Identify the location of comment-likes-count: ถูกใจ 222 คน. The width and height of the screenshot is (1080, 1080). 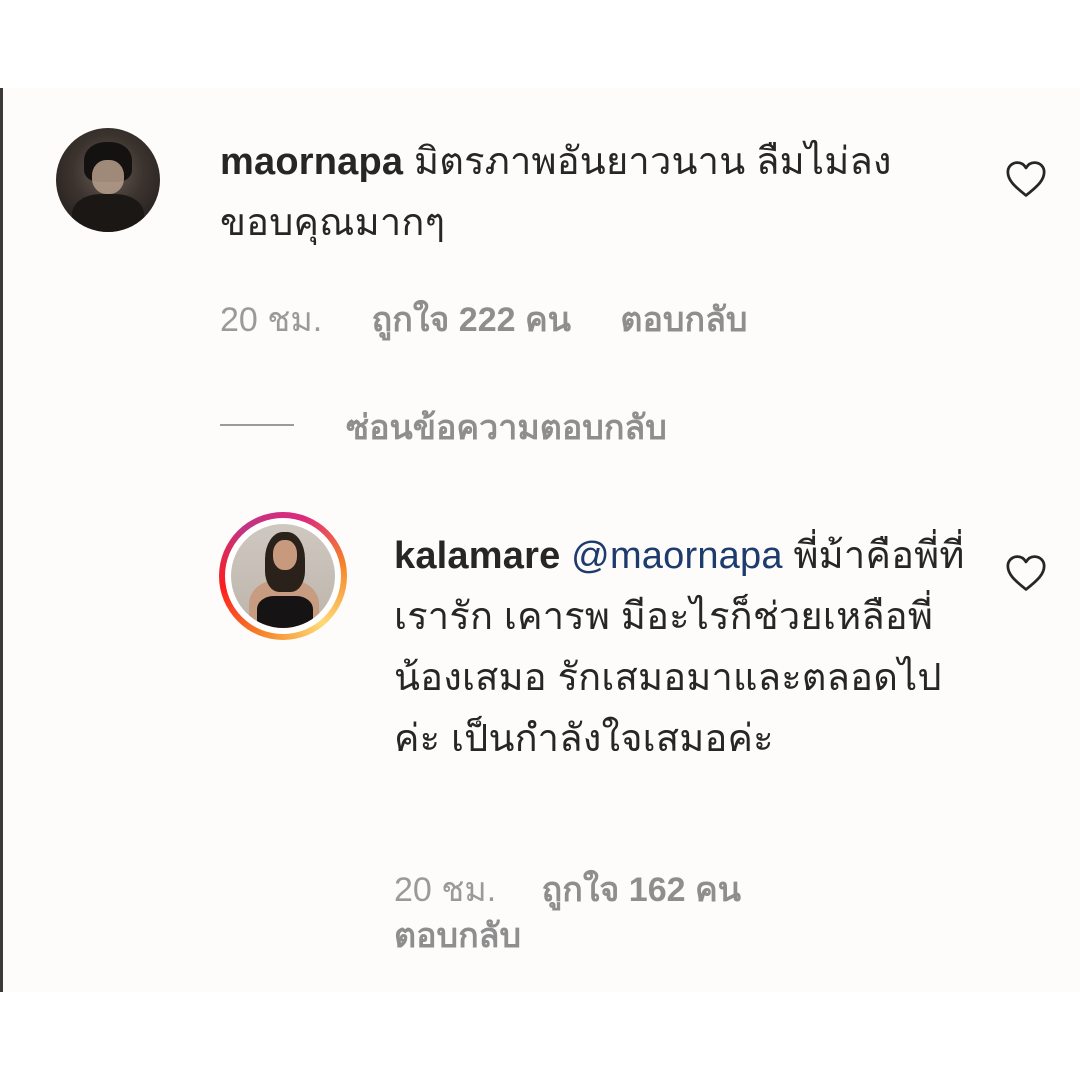
(471, 320).